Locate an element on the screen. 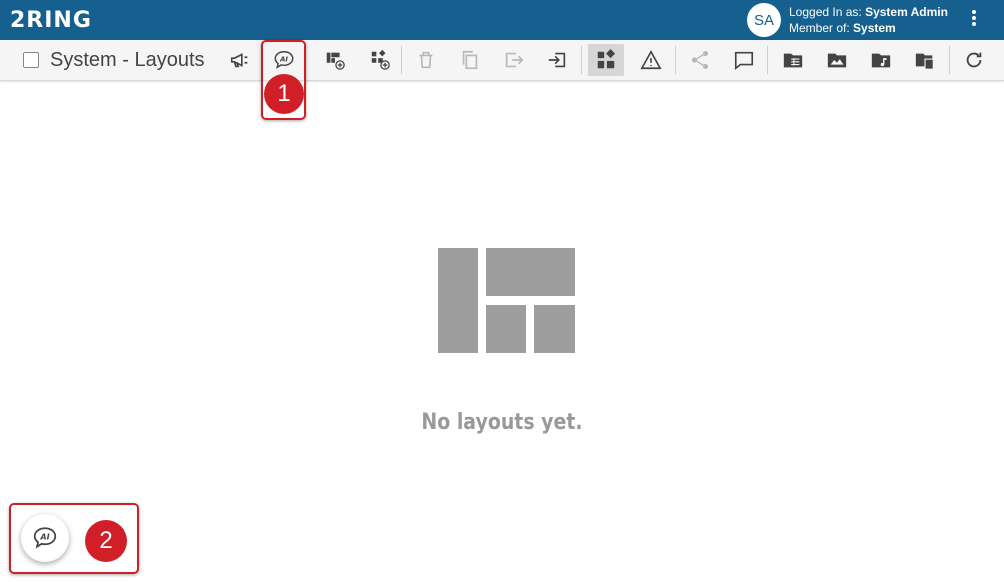 This screenshot has width=1004, height=582. announce-icon is located at coordinates (239, 60).